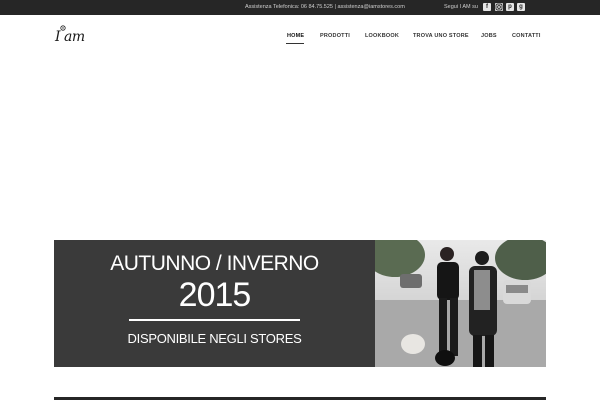  I want to click on nav-item-contatti: CONTATTI, so click(526, 36).